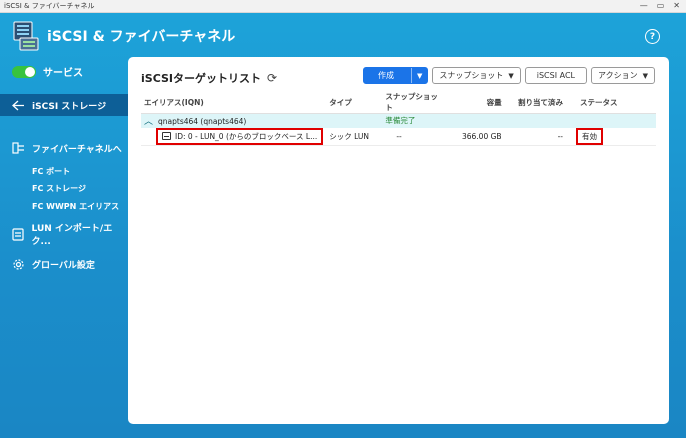 This screenshot has width=686, height=438. Describe the element at coordinates (535, 102) in the screenshot. I see `column-header-allocated: 割り当て済み` at that location.